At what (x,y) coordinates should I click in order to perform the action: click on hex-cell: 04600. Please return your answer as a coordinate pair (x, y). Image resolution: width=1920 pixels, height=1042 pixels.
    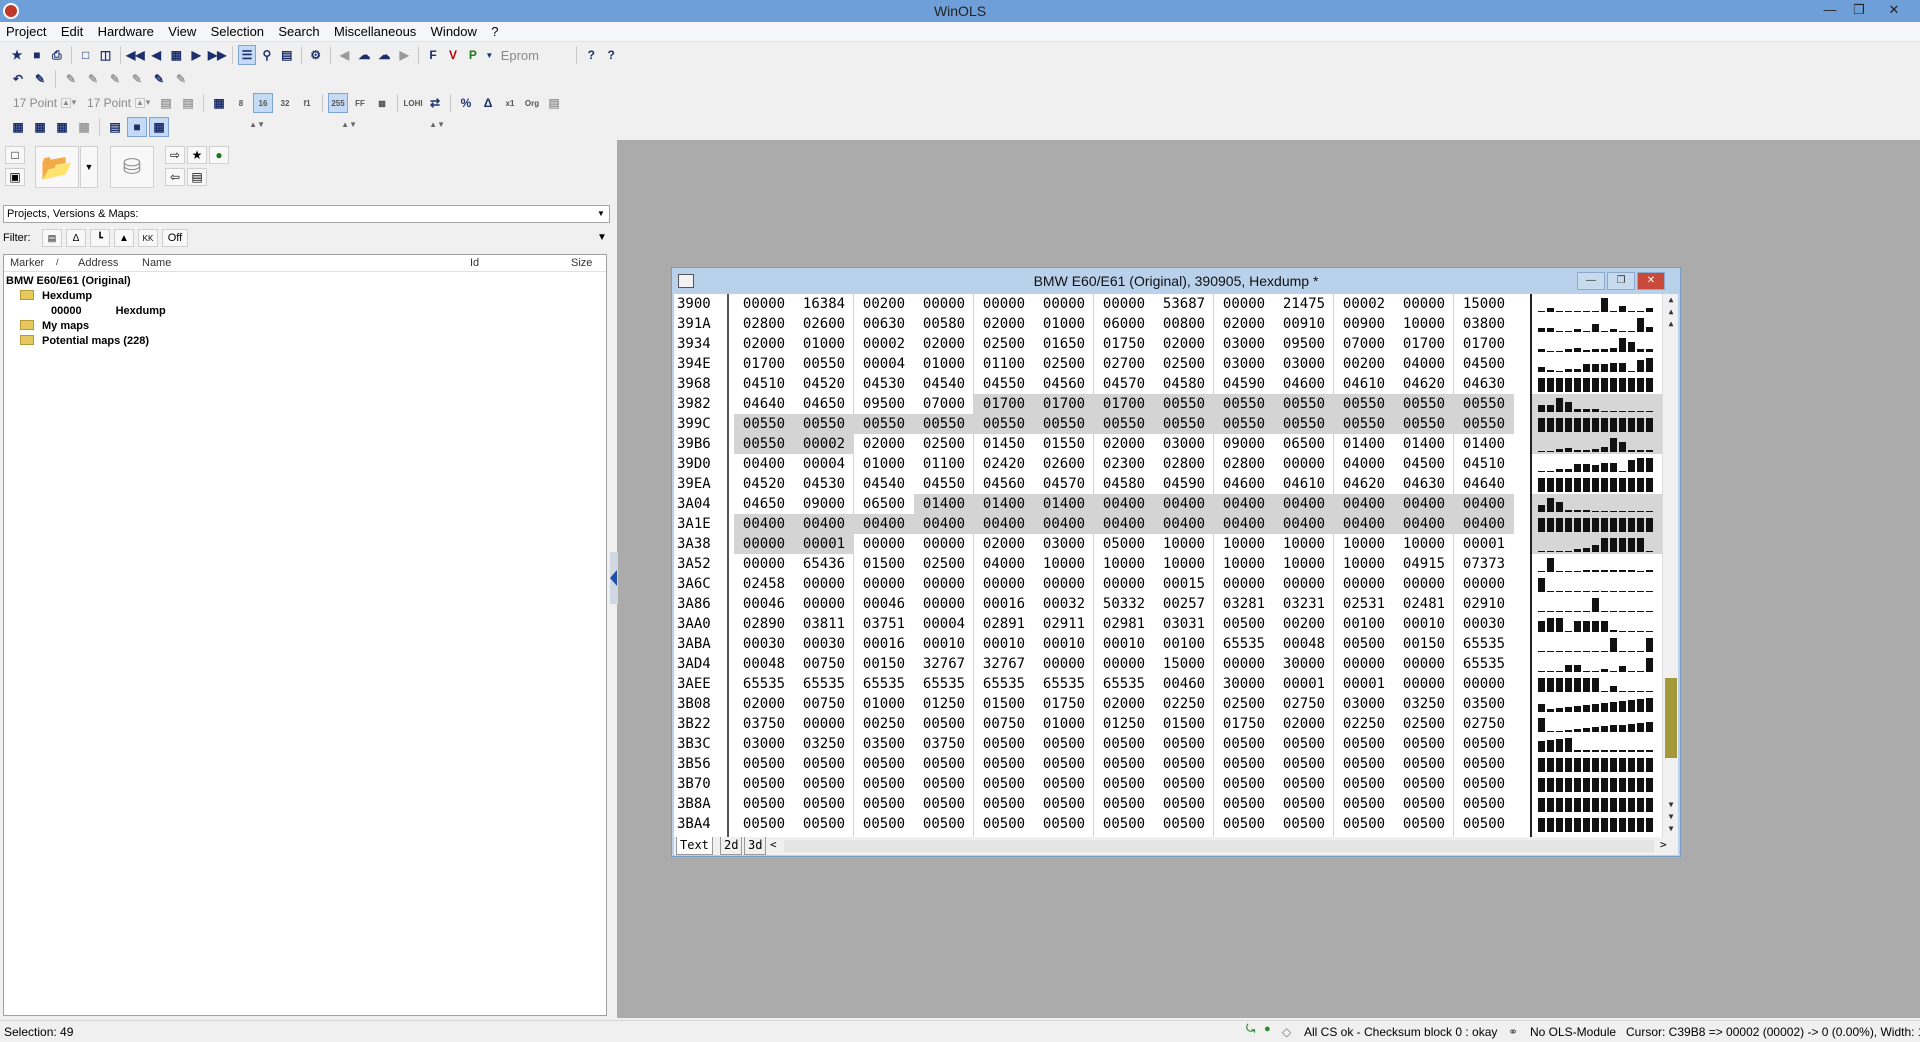
    Looking at the image, I should click on (1304, 384).